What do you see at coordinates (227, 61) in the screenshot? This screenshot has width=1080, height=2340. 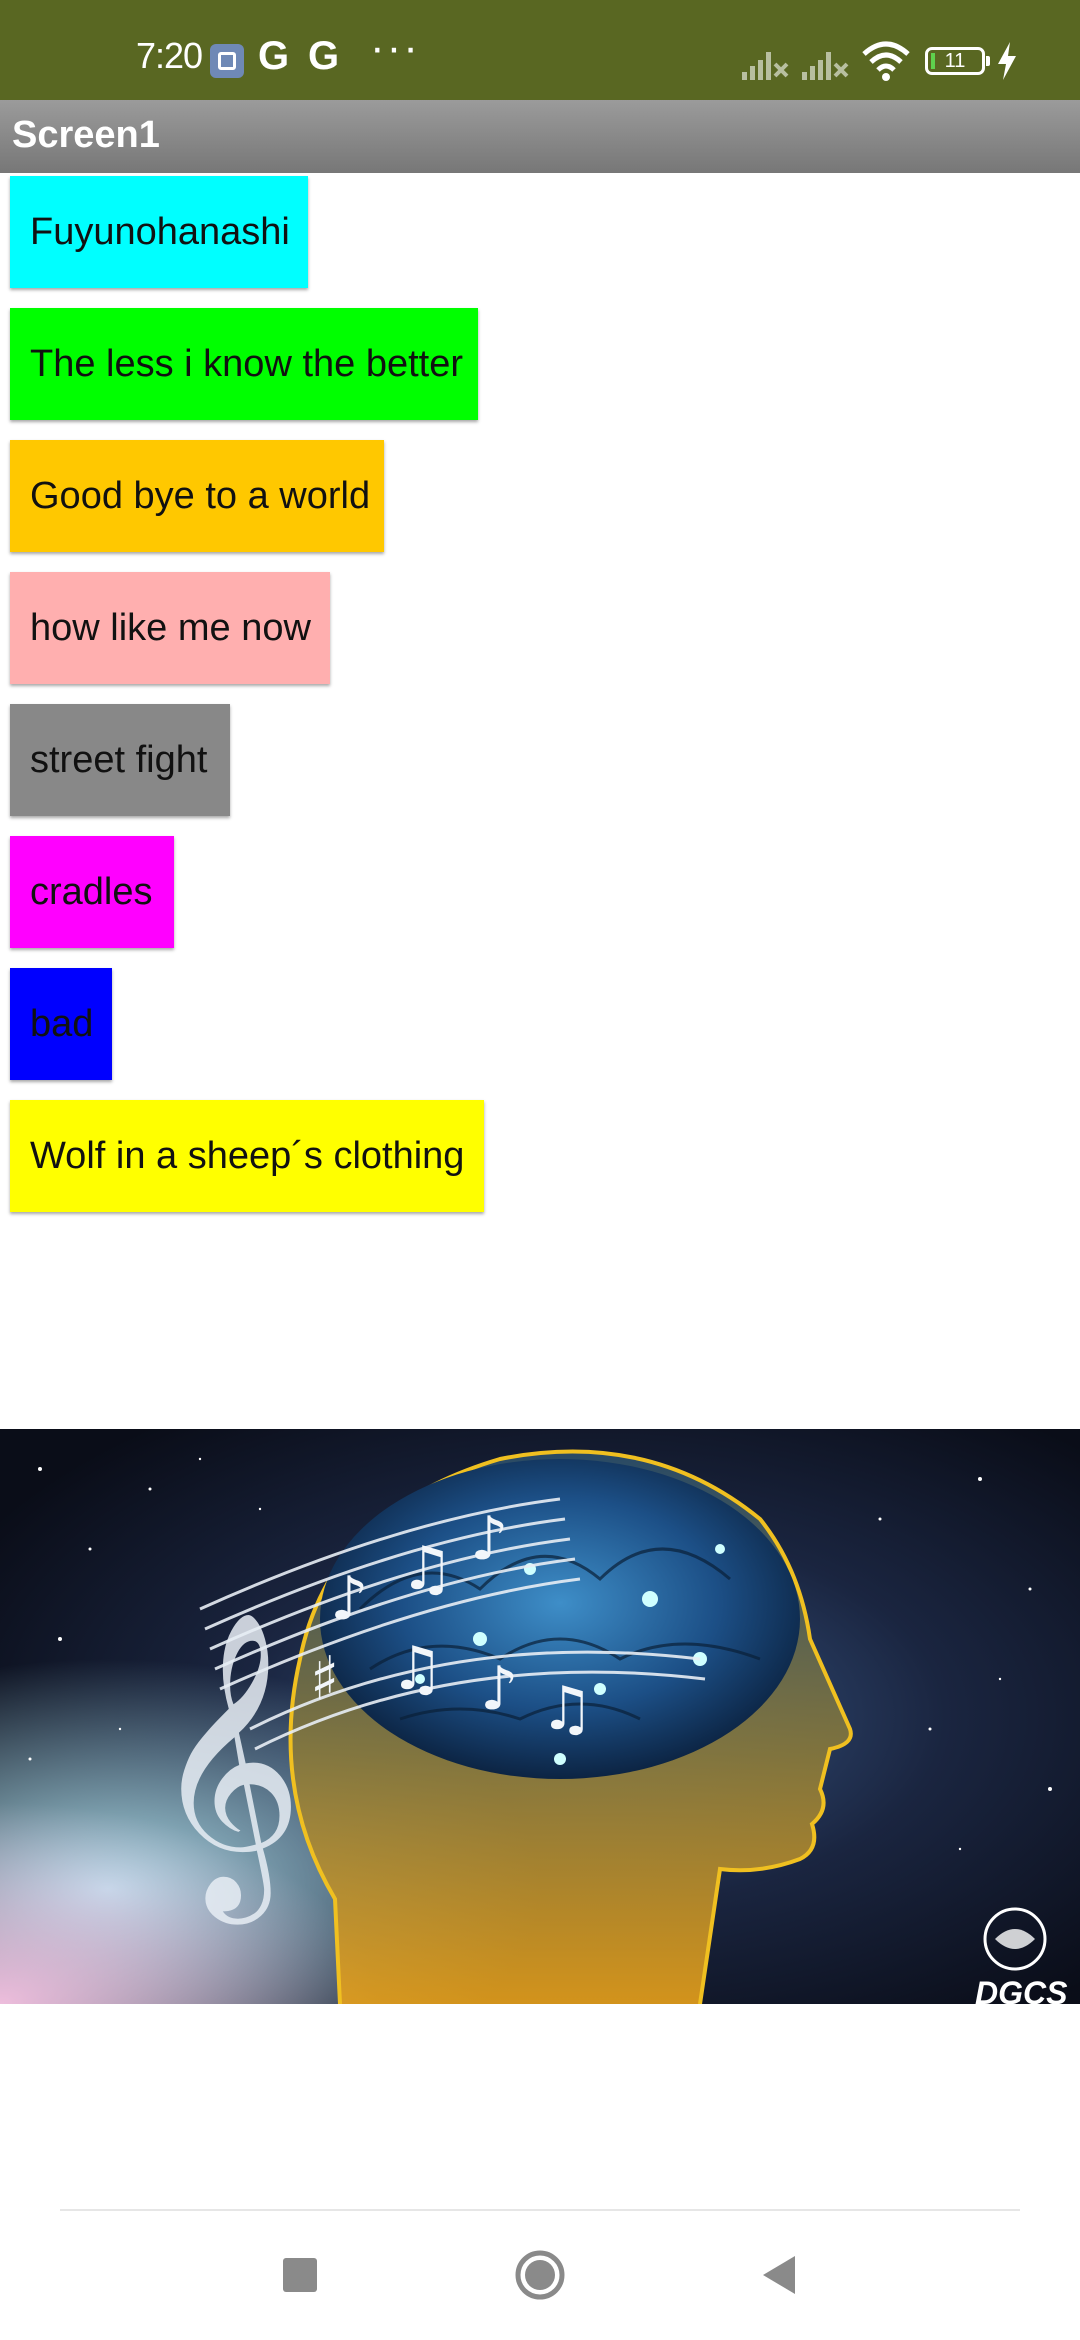 I see `photo-app-icon` at bounding box center [227, 61].